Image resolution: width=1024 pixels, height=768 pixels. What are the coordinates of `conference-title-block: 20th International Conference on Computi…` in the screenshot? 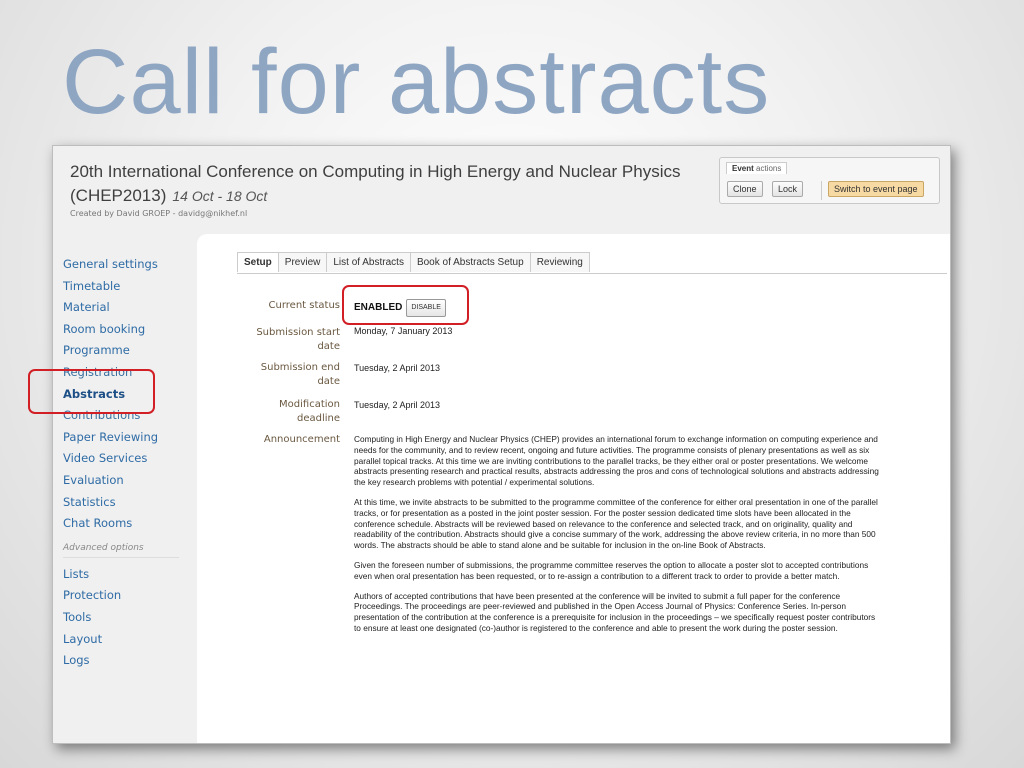 It's located at (395, 184).